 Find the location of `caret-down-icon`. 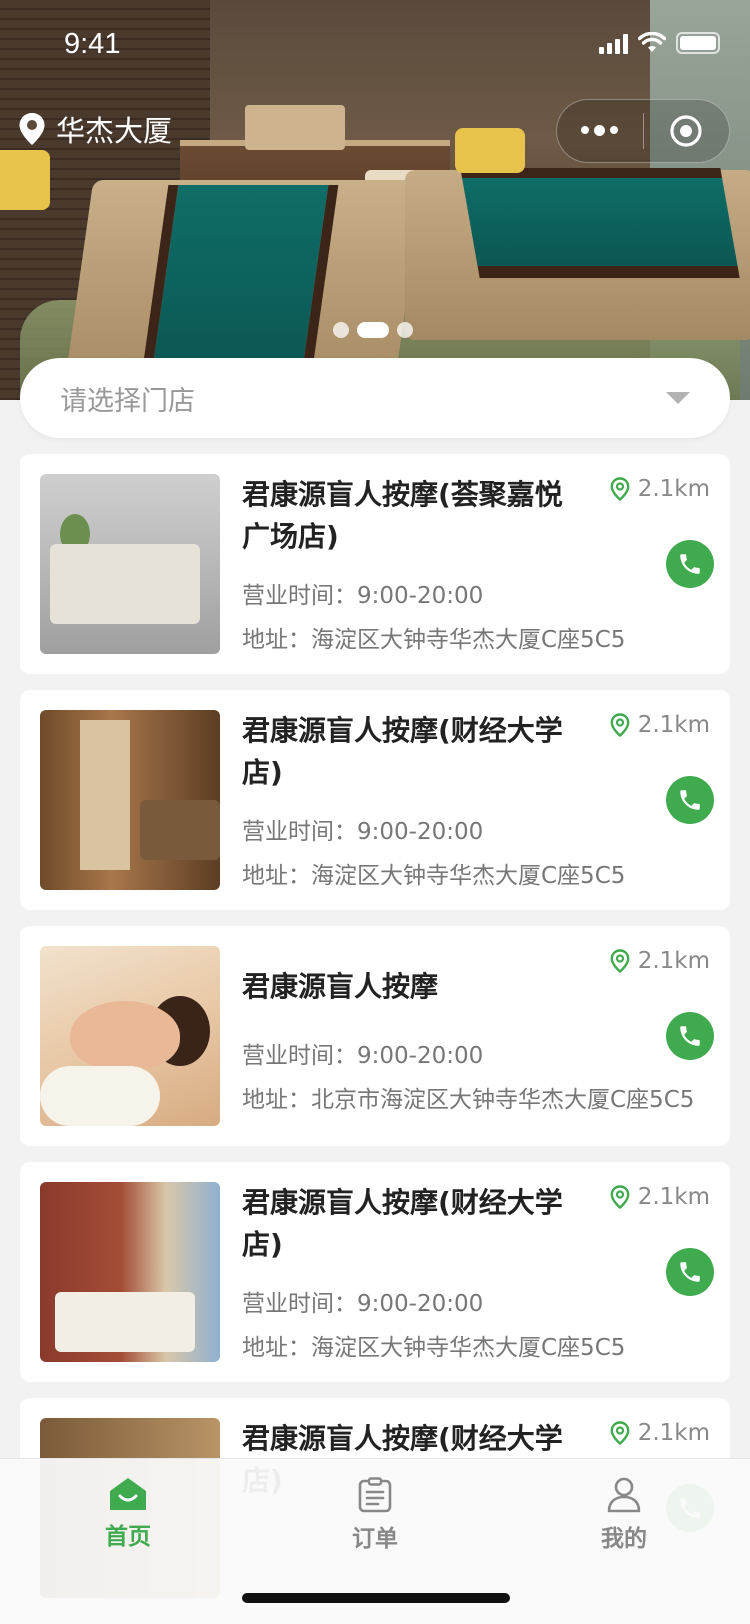

caret-down-icon is located at coordinates (678, 398).